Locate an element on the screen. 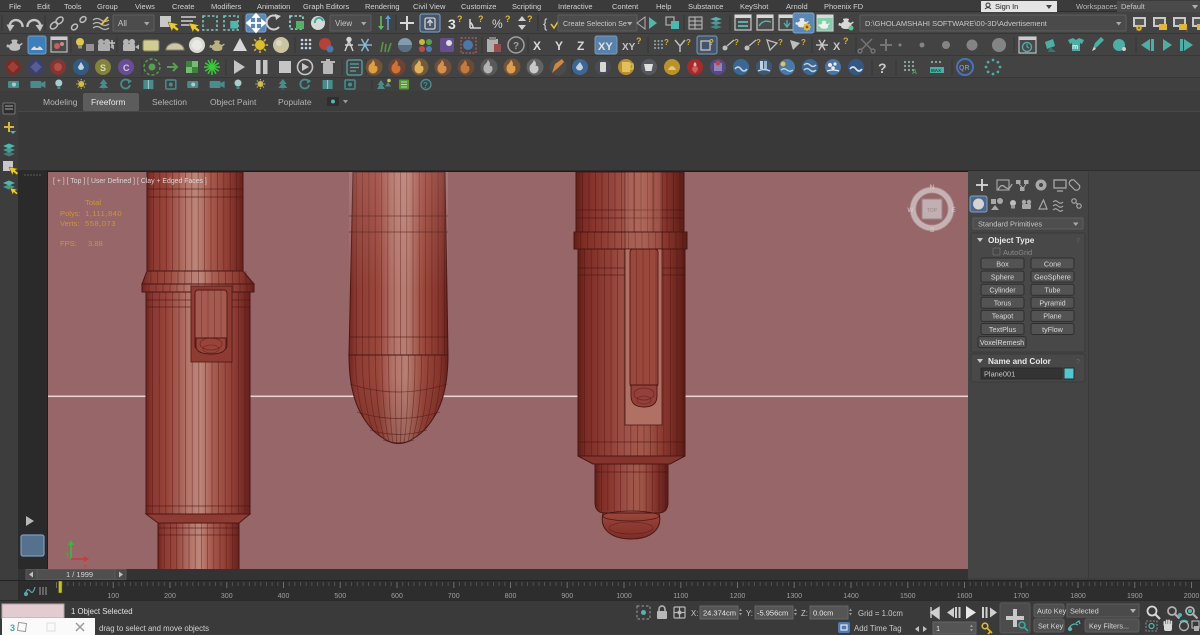 Image resolution: width=1200 pixels, height=635 pixels. svg-text: X: is located at coordinates (694, 613).